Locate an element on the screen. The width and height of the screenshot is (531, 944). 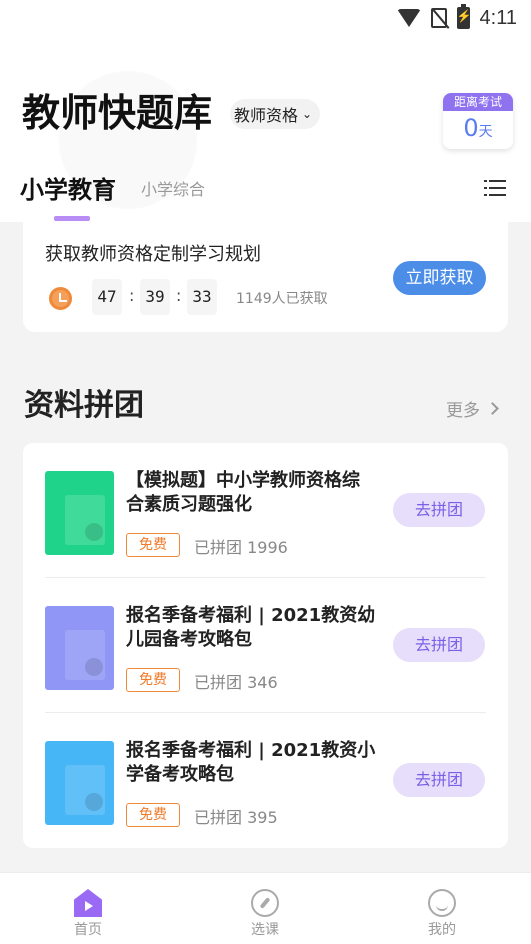
status-bar: 4:11 is located at coordinates (456, 17).